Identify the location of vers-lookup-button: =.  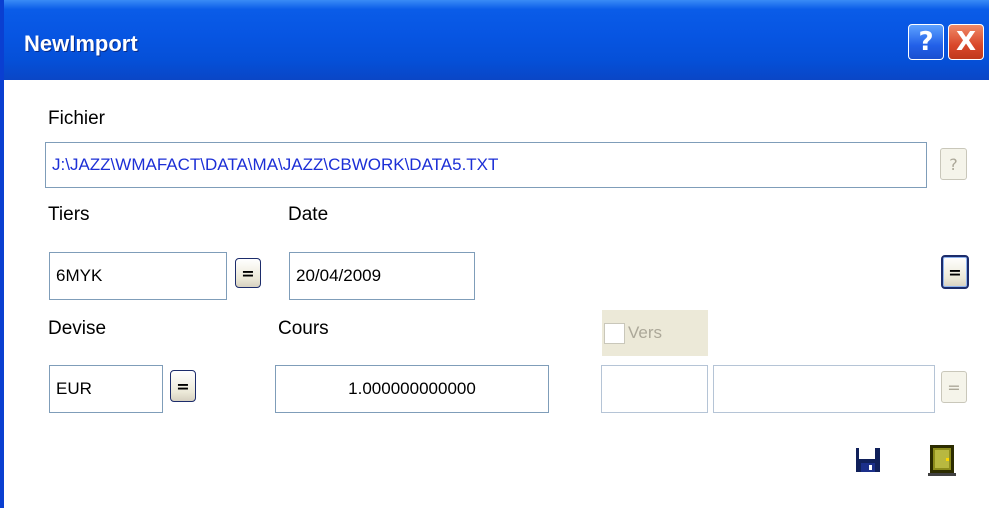
(954, 387).